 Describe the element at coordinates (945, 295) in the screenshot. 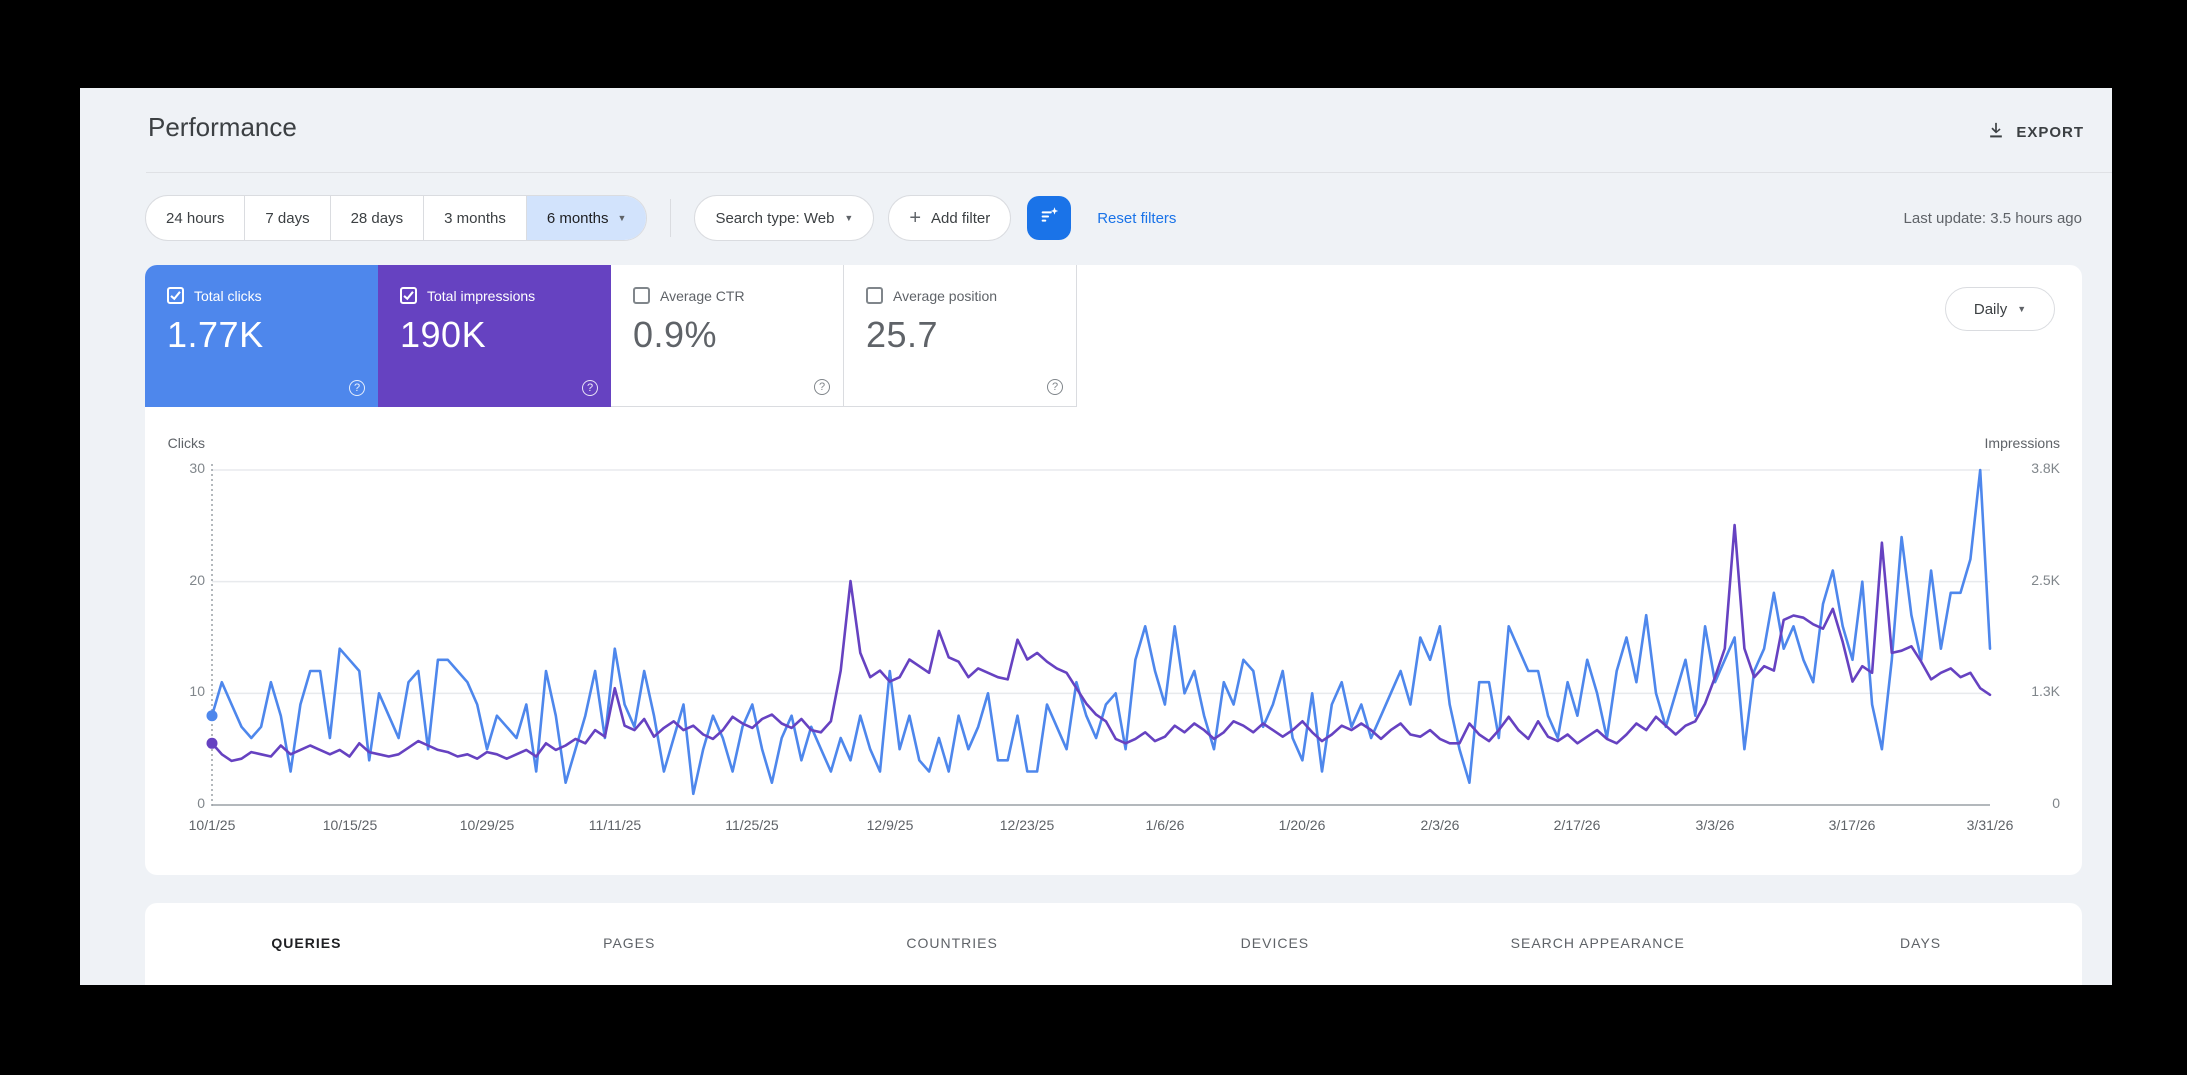

I see `metric-label: Average position` at that location.